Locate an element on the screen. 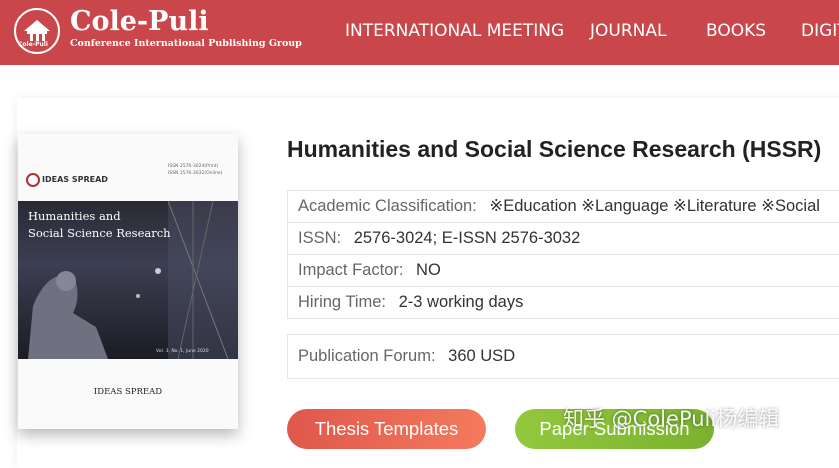 Image resolution: width=839 pixels, height=468 pixels. cover-artwork: Humanities and Social Science Research is located at coordinates (128, 280).